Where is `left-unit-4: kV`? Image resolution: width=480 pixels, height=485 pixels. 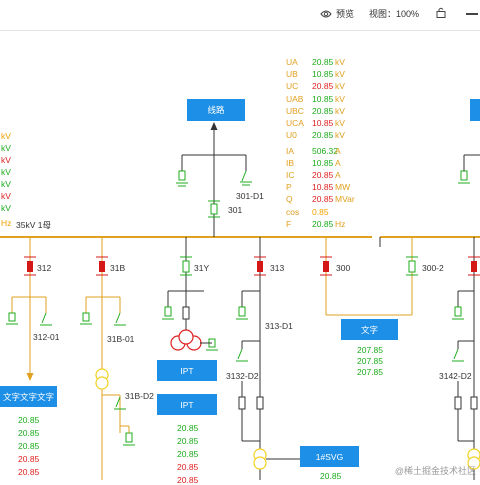 left-unit-4: kV is located at coordinates (6, 172).